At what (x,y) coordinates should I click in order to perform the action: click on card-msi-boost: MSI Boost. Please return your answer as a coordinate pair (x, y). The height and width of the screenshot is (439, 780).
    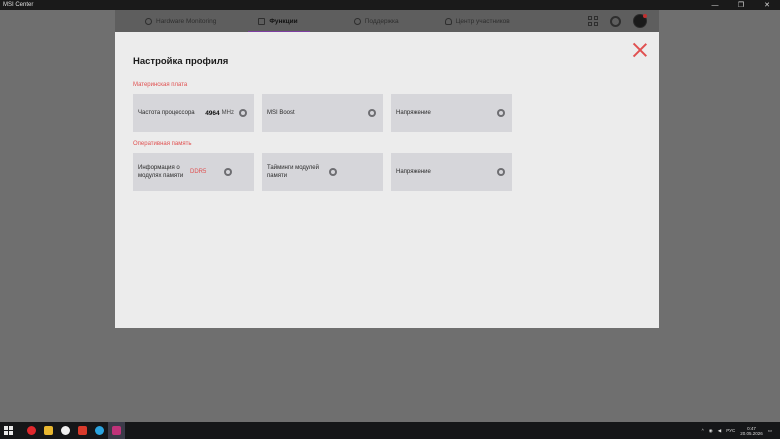
    Looking at the image, I should click on (322, 113).